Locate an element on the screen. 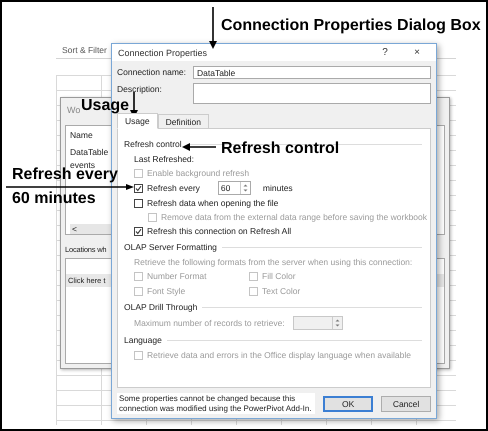  checkbox-label: Refresh every is located at coordinates (173, 188).